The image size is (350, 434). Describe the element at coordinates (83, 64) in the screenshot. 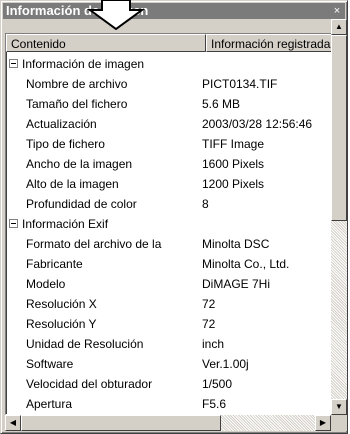

I see `group-label: Información de imagen` at that location.